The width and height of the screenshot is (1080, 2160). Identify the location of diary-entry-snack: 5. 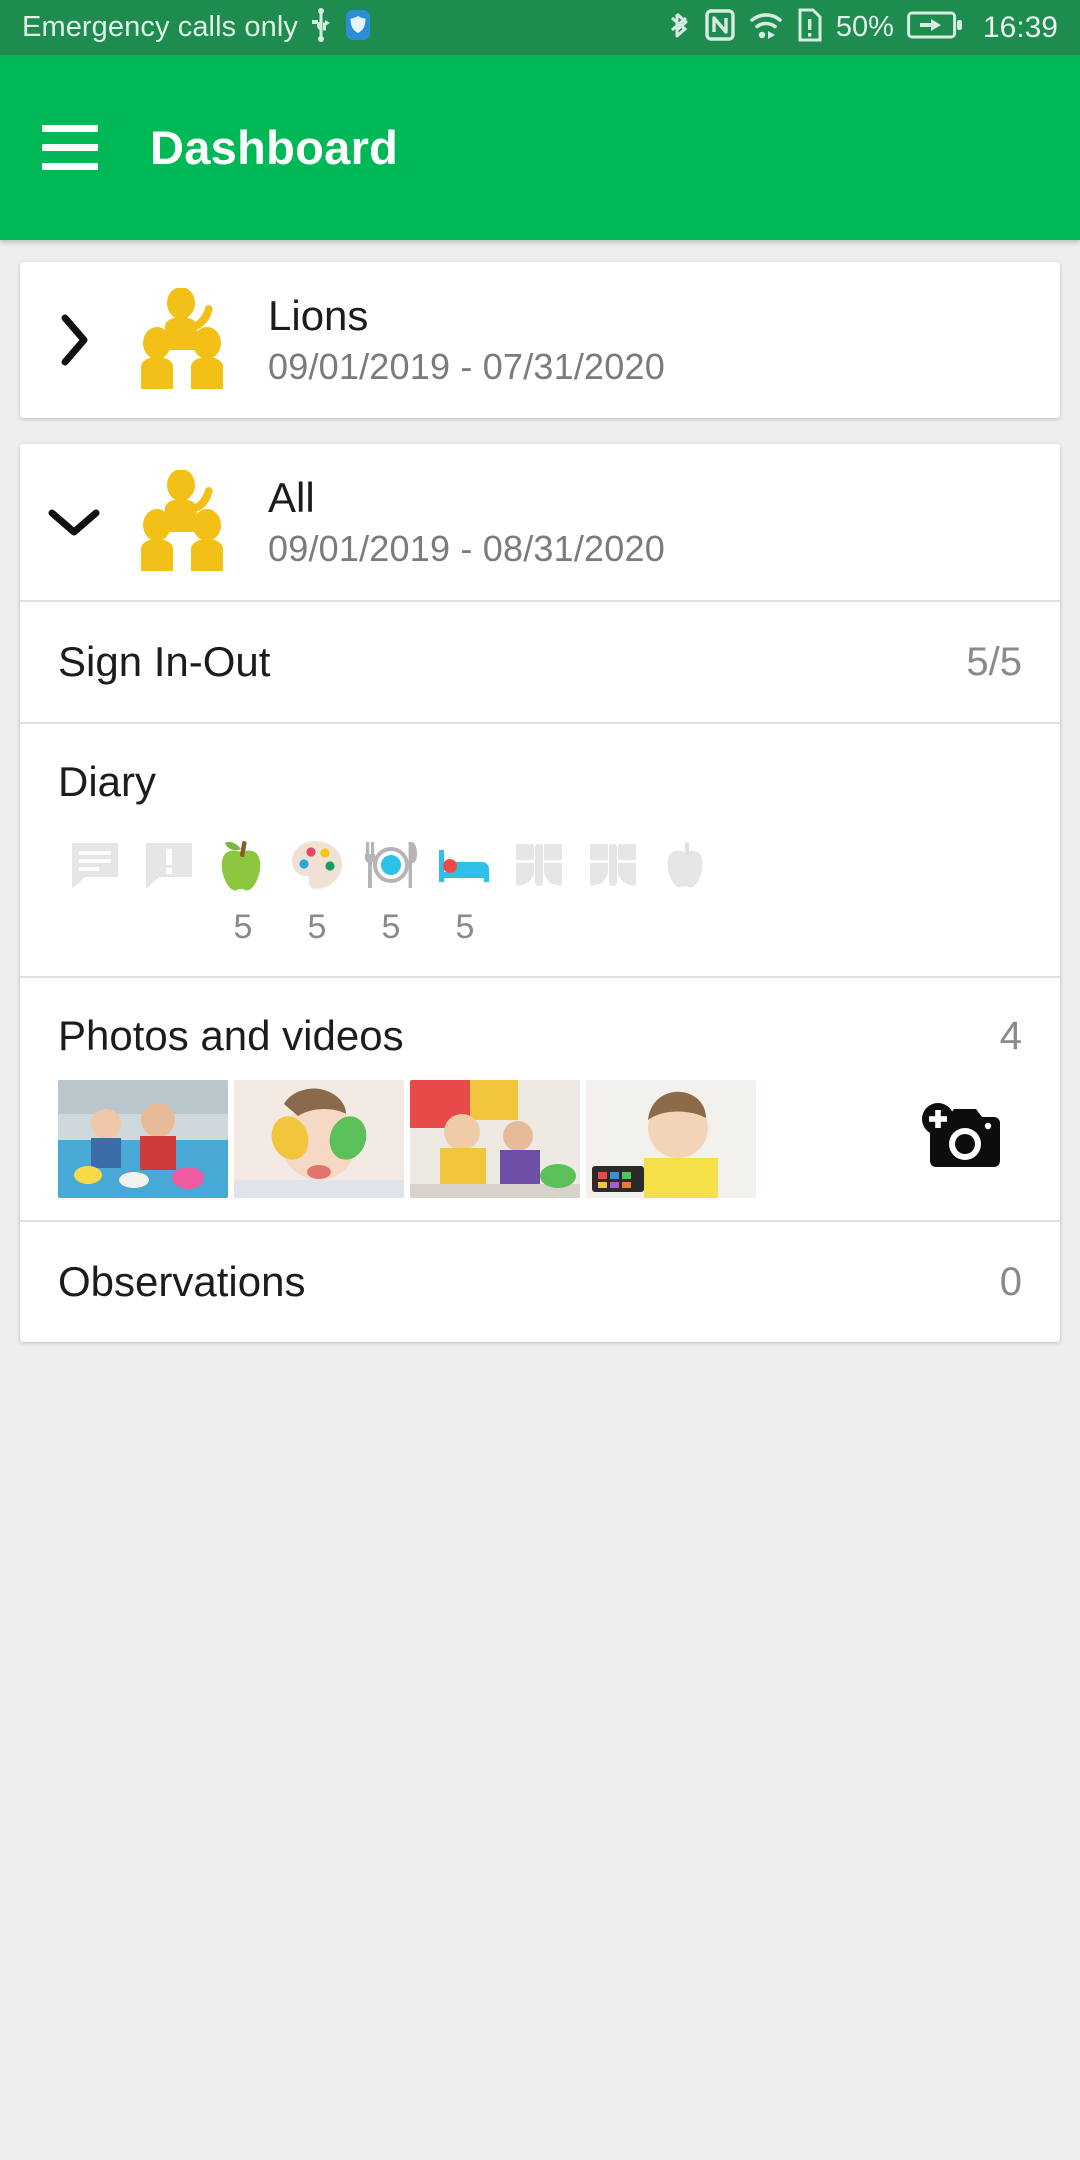
(243, 892).